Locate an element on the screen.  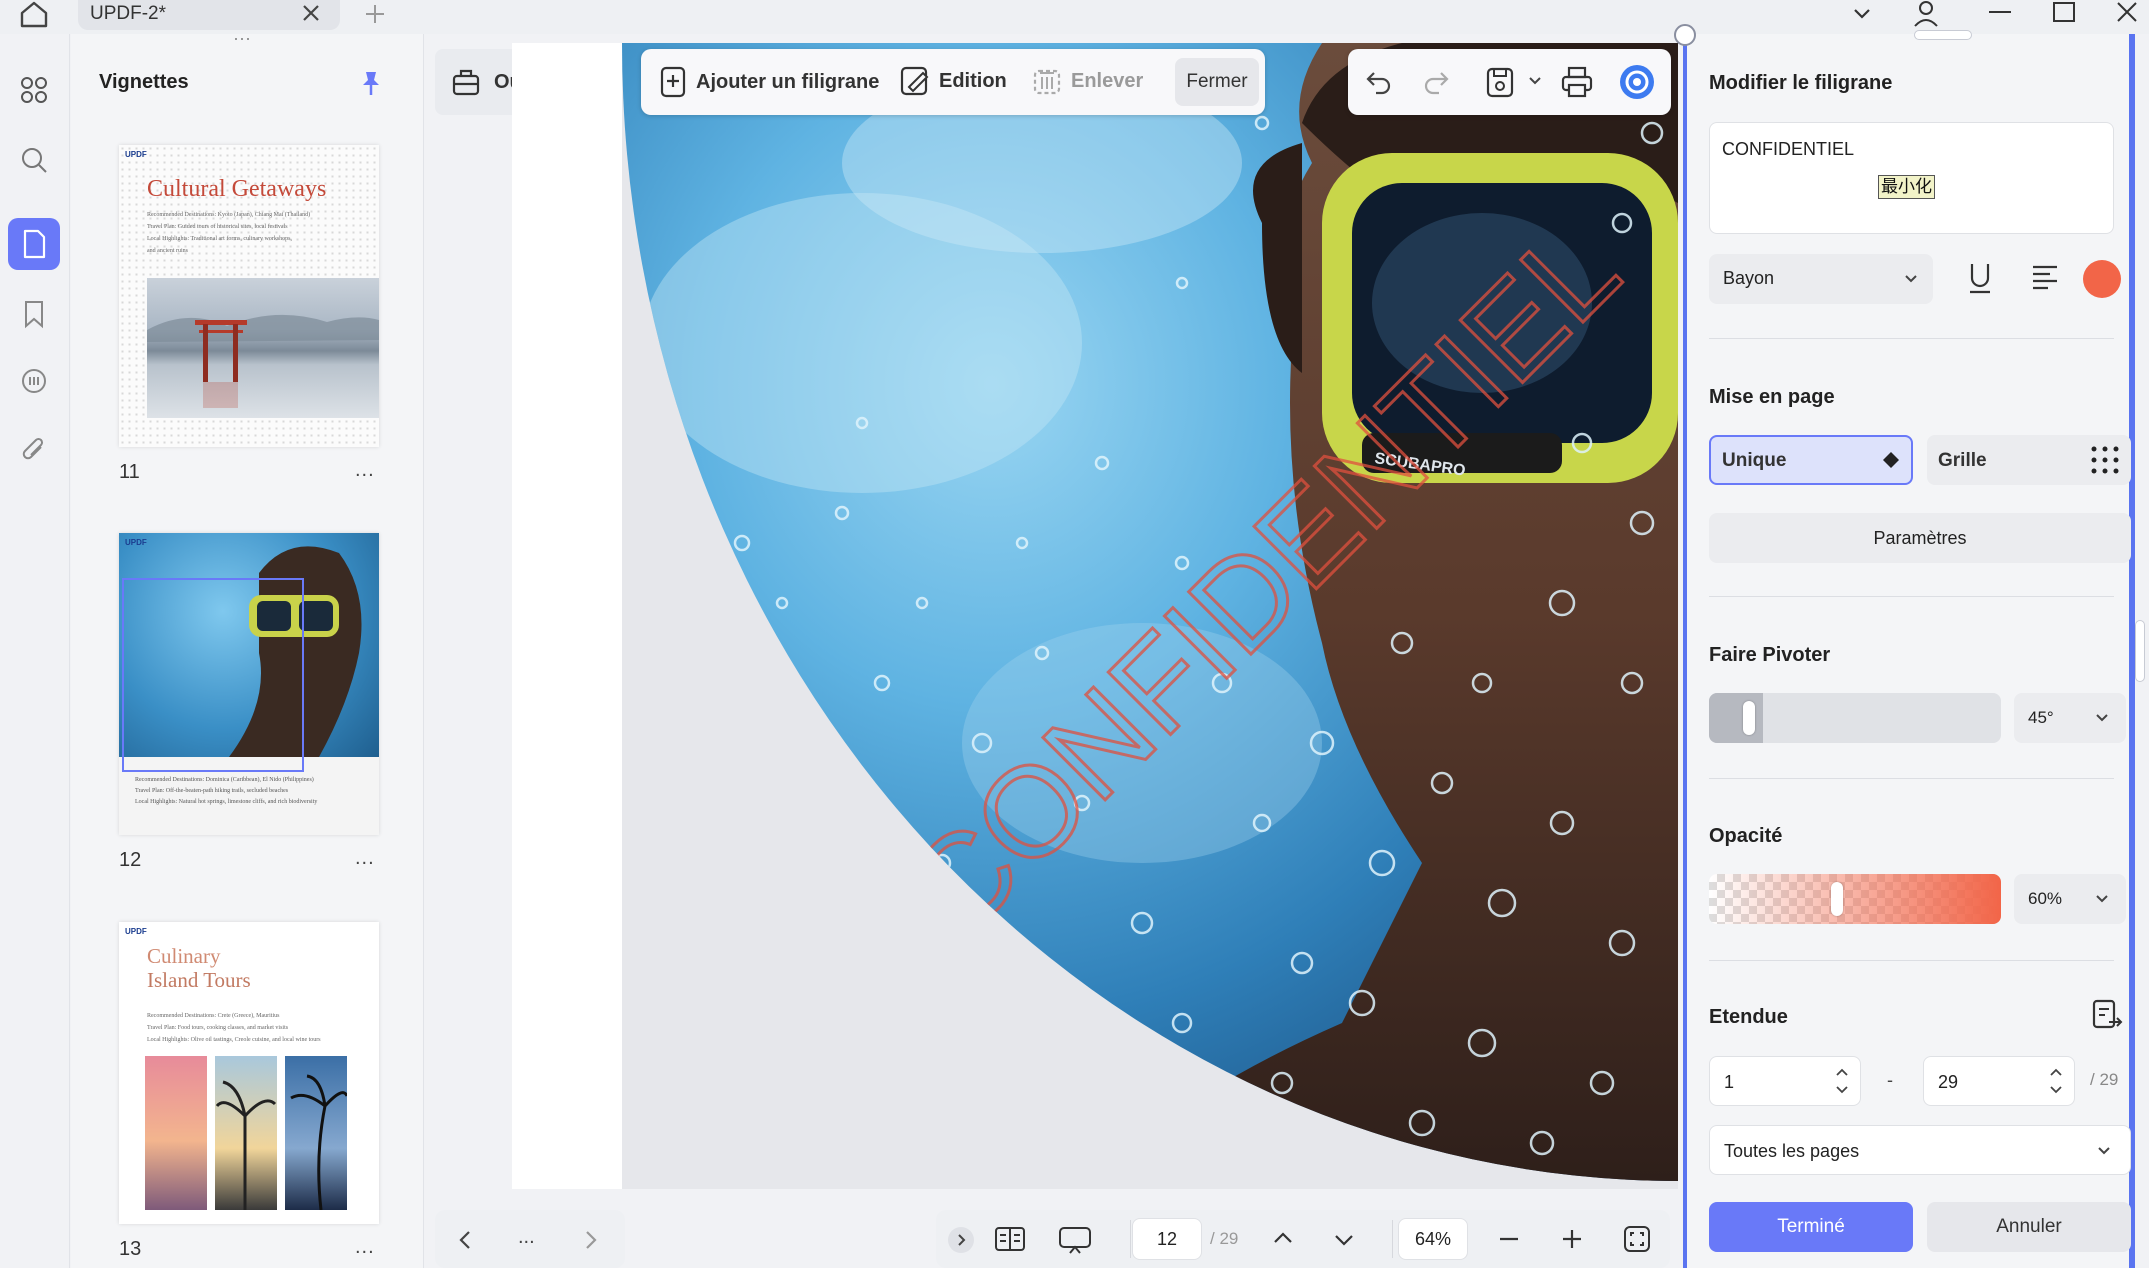
attachment-icon is located at coordinates (34, 450).